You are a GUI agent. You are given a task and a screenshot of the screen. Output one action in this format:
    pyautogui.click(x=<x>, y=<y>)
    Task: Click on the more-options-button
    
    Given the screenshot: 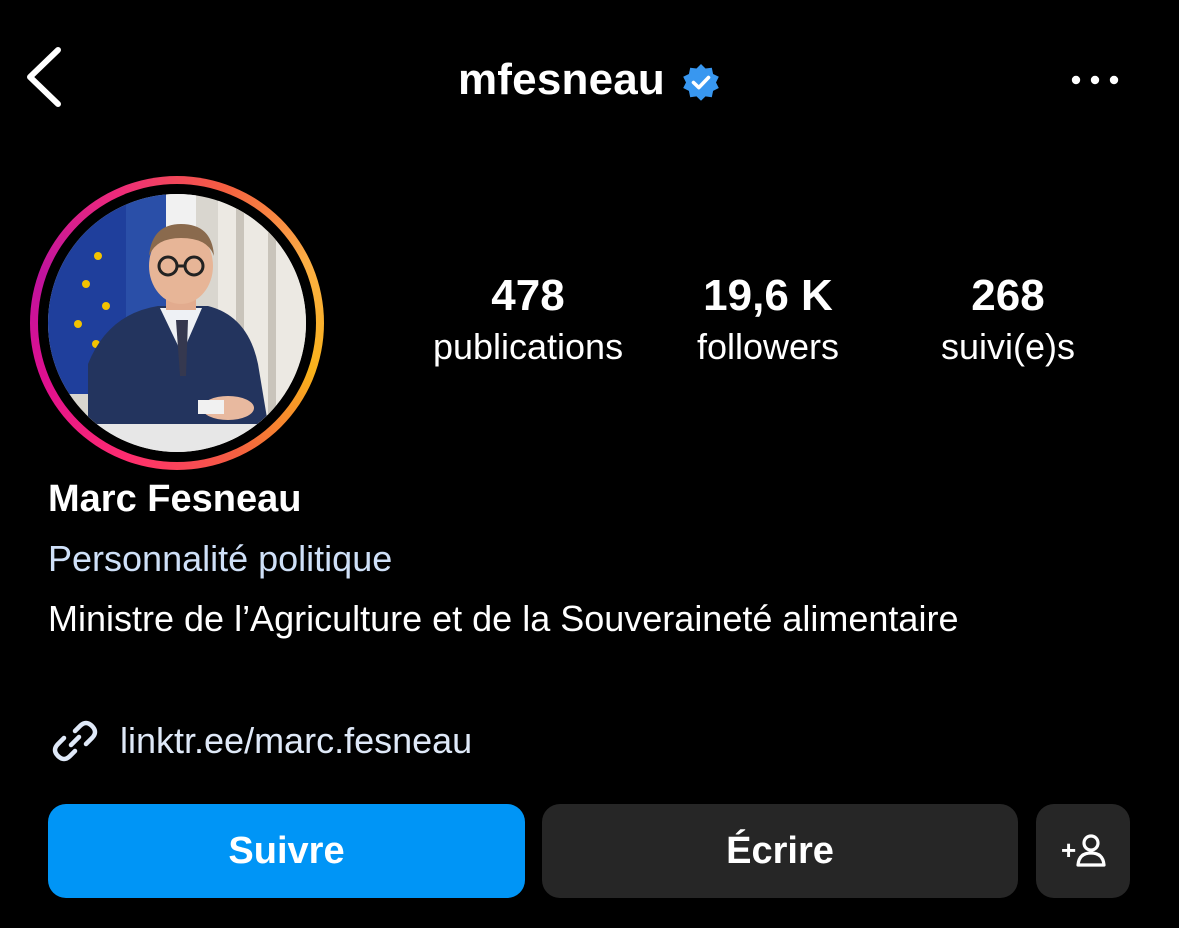 What is the action you would take?
    pyautogui.click(x=1096, y=80)
    